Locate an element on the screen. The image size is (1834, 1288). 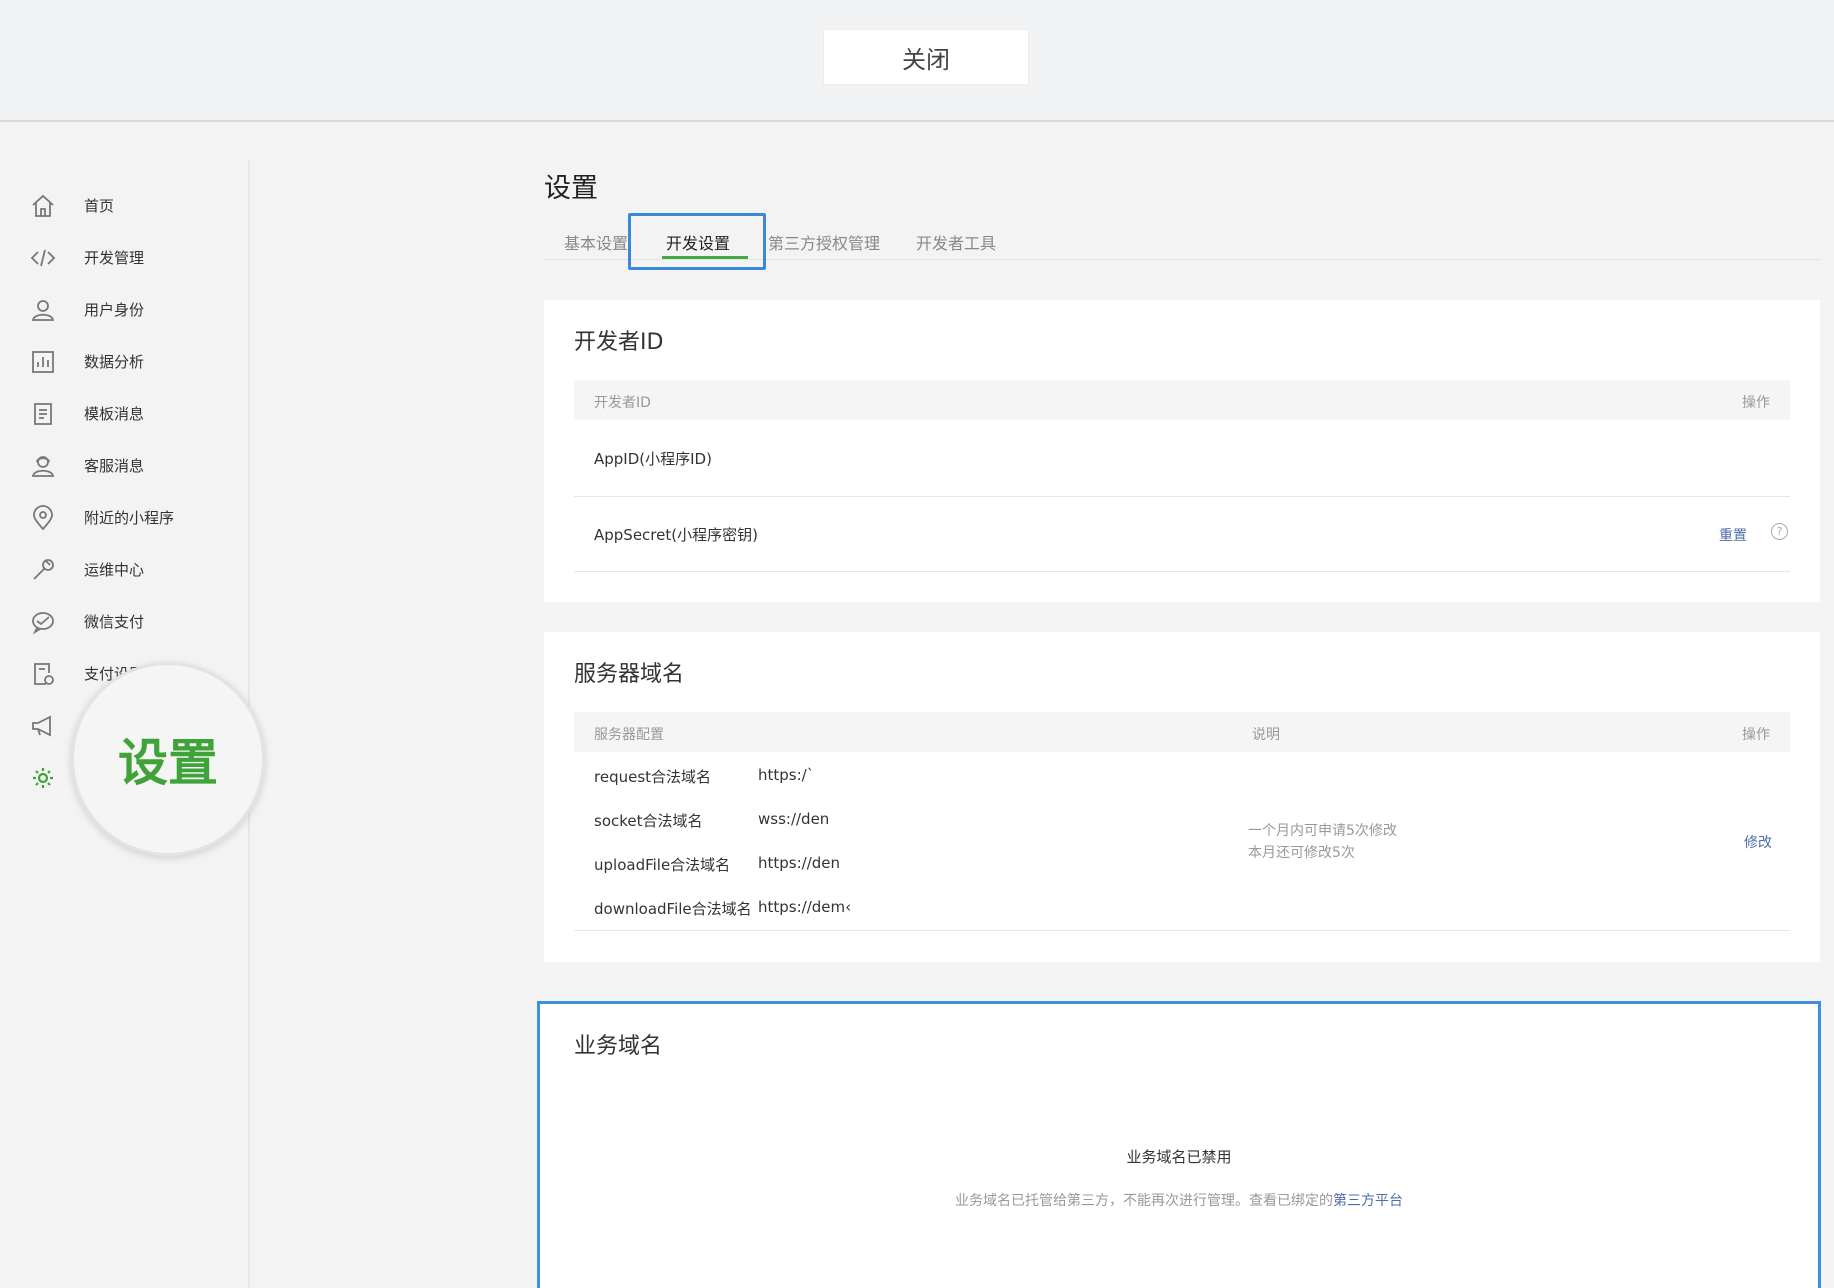
sidebar-item-wechat-pay: 微信支付 is located at coordinates (124, 621).